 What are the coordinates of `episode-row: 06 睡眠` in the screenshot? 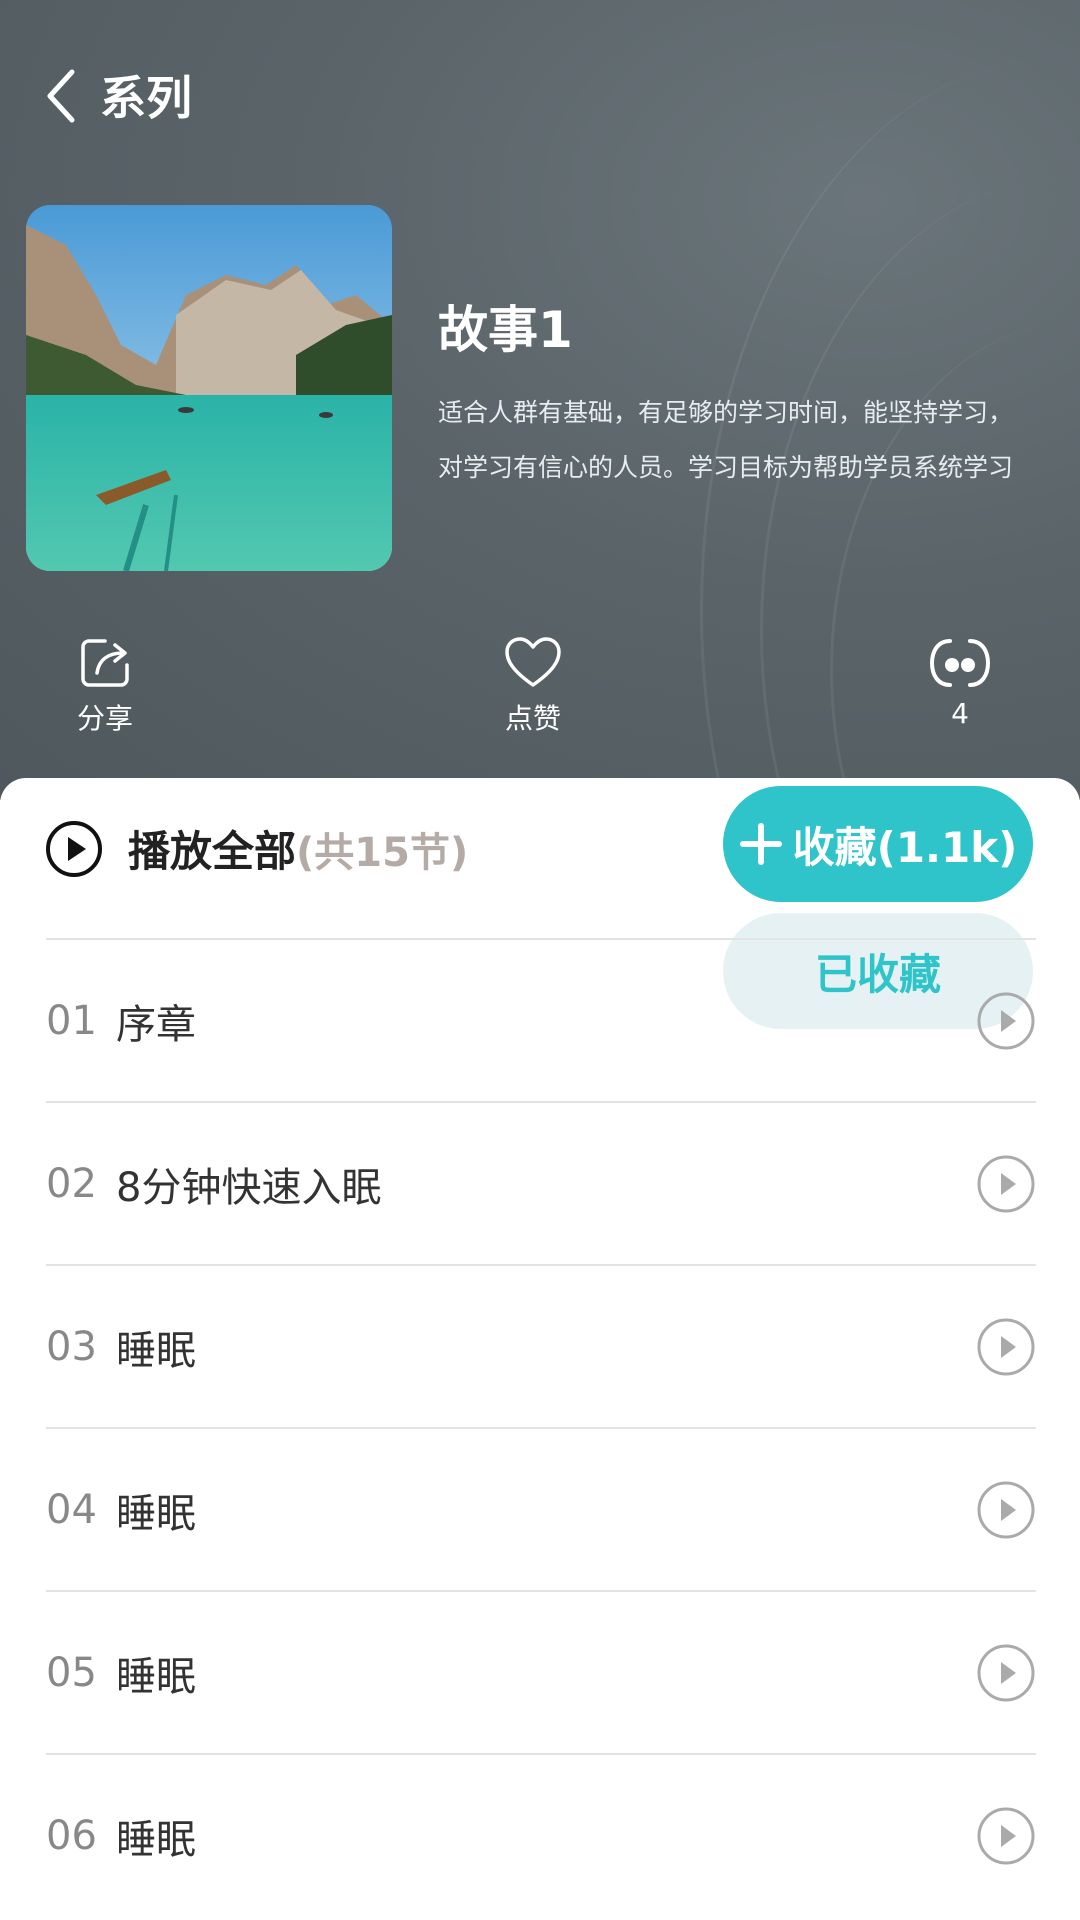 It's located at (541, 1835).